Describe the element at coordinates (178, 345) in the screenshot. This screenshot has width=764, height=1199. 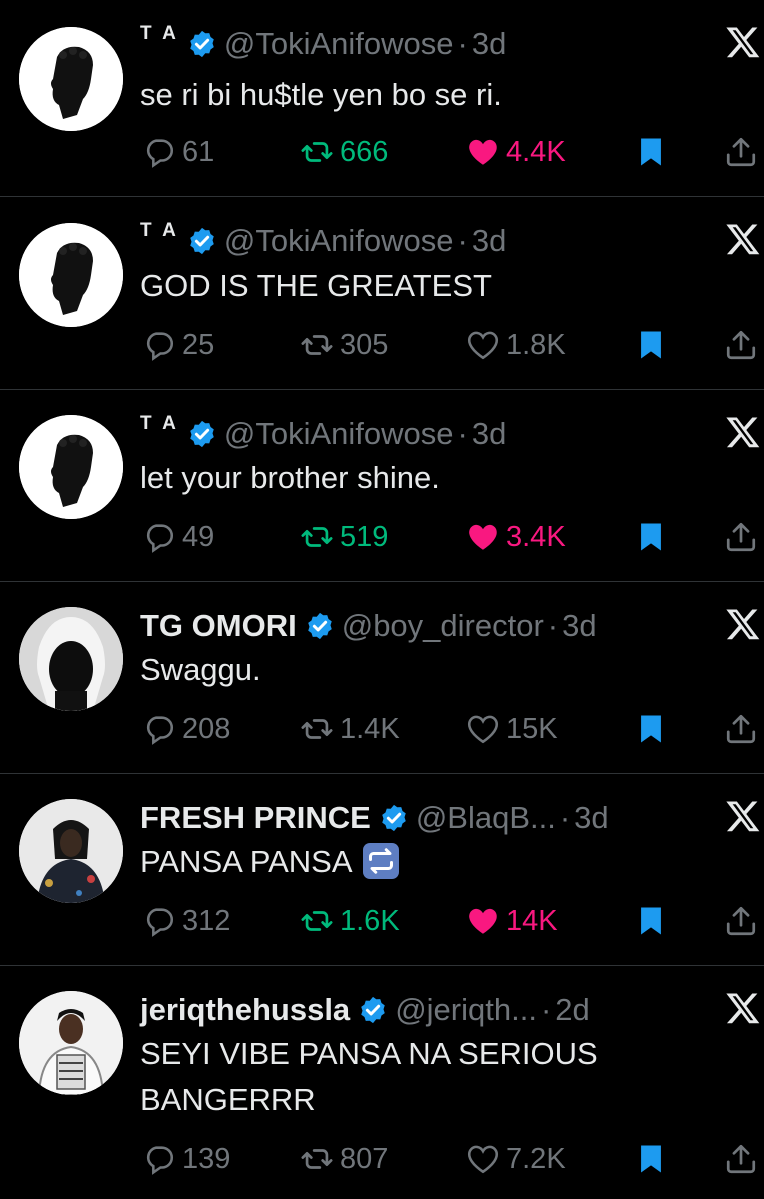
I see `reply-button: 25` at that location.